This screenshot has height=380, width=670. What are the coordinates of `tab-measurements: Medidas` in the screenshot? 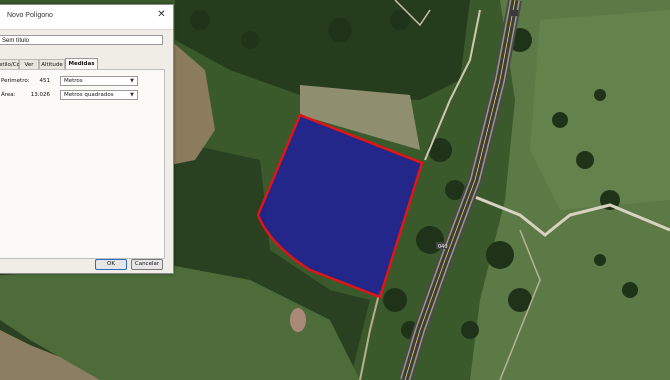 It's located at (81, 63).